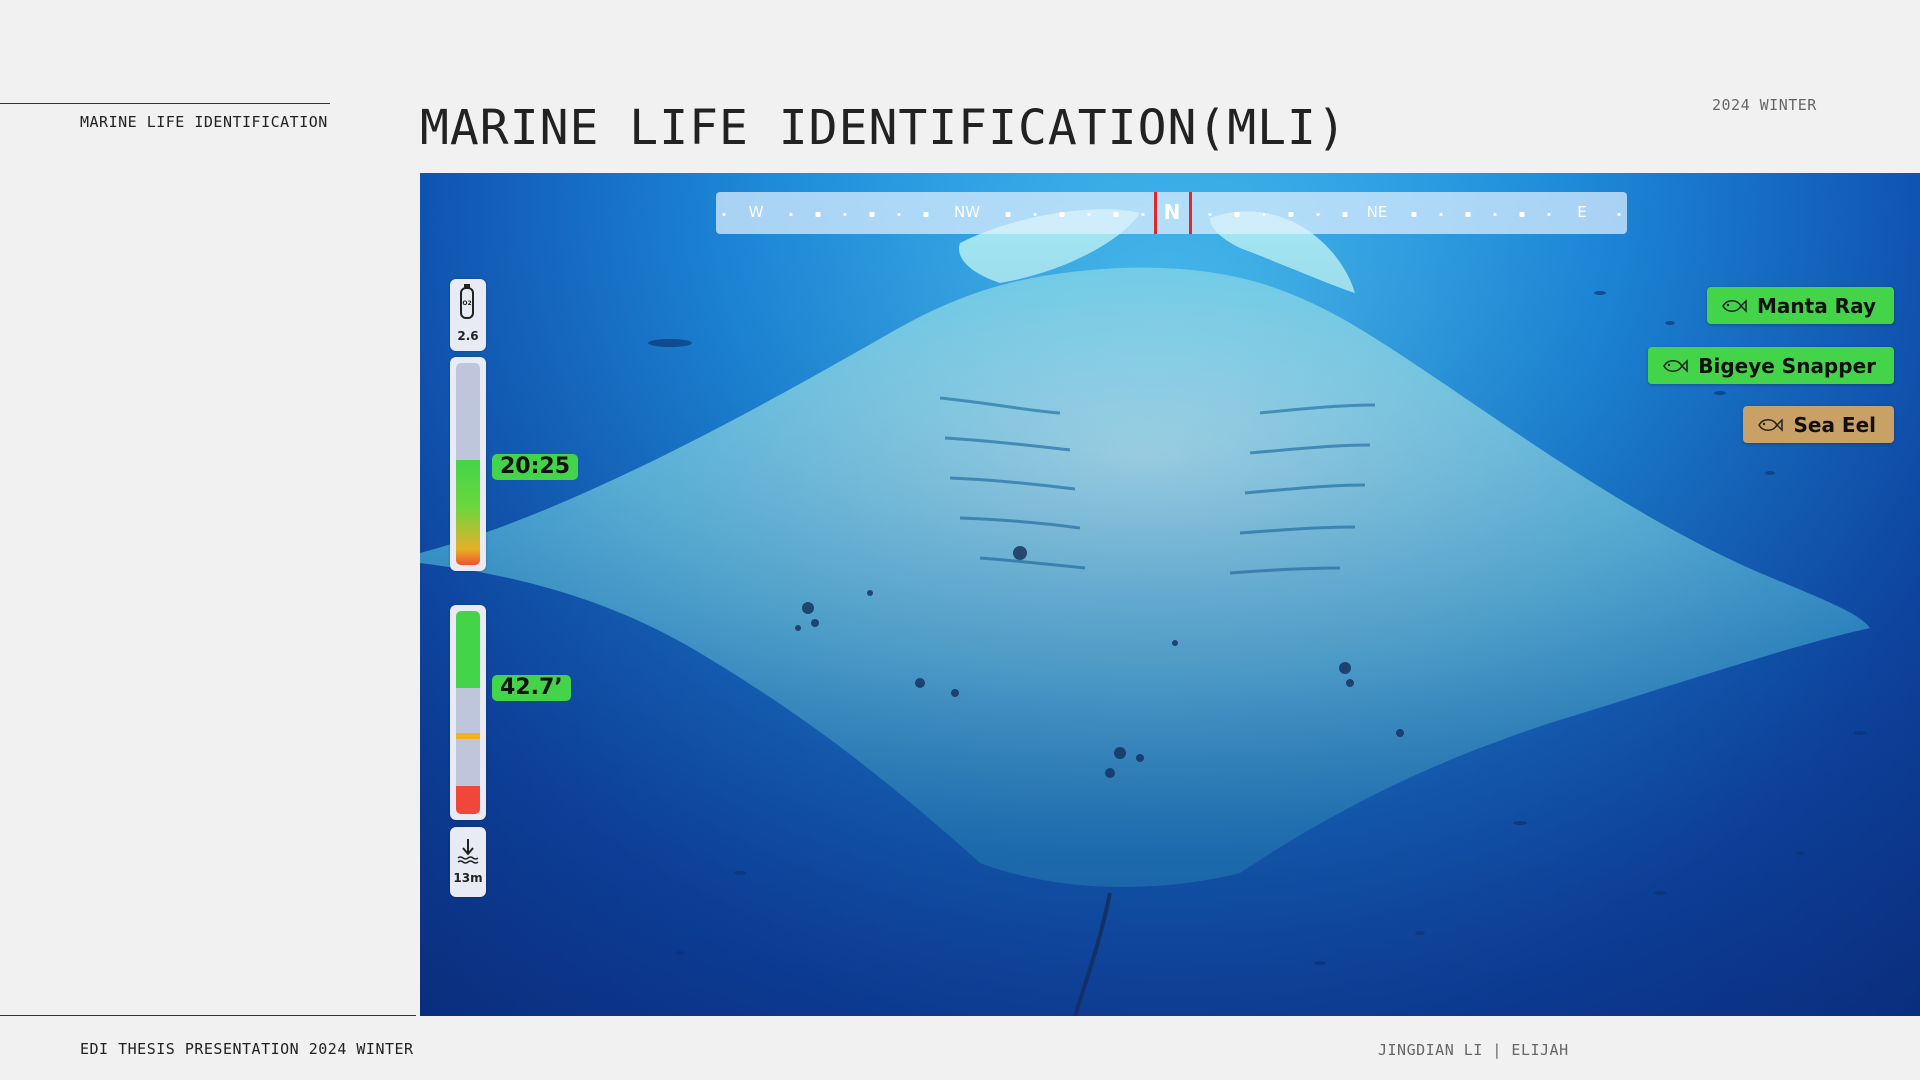  I want to click on species-label: Bigeye Snapper, so click(1787, 365).